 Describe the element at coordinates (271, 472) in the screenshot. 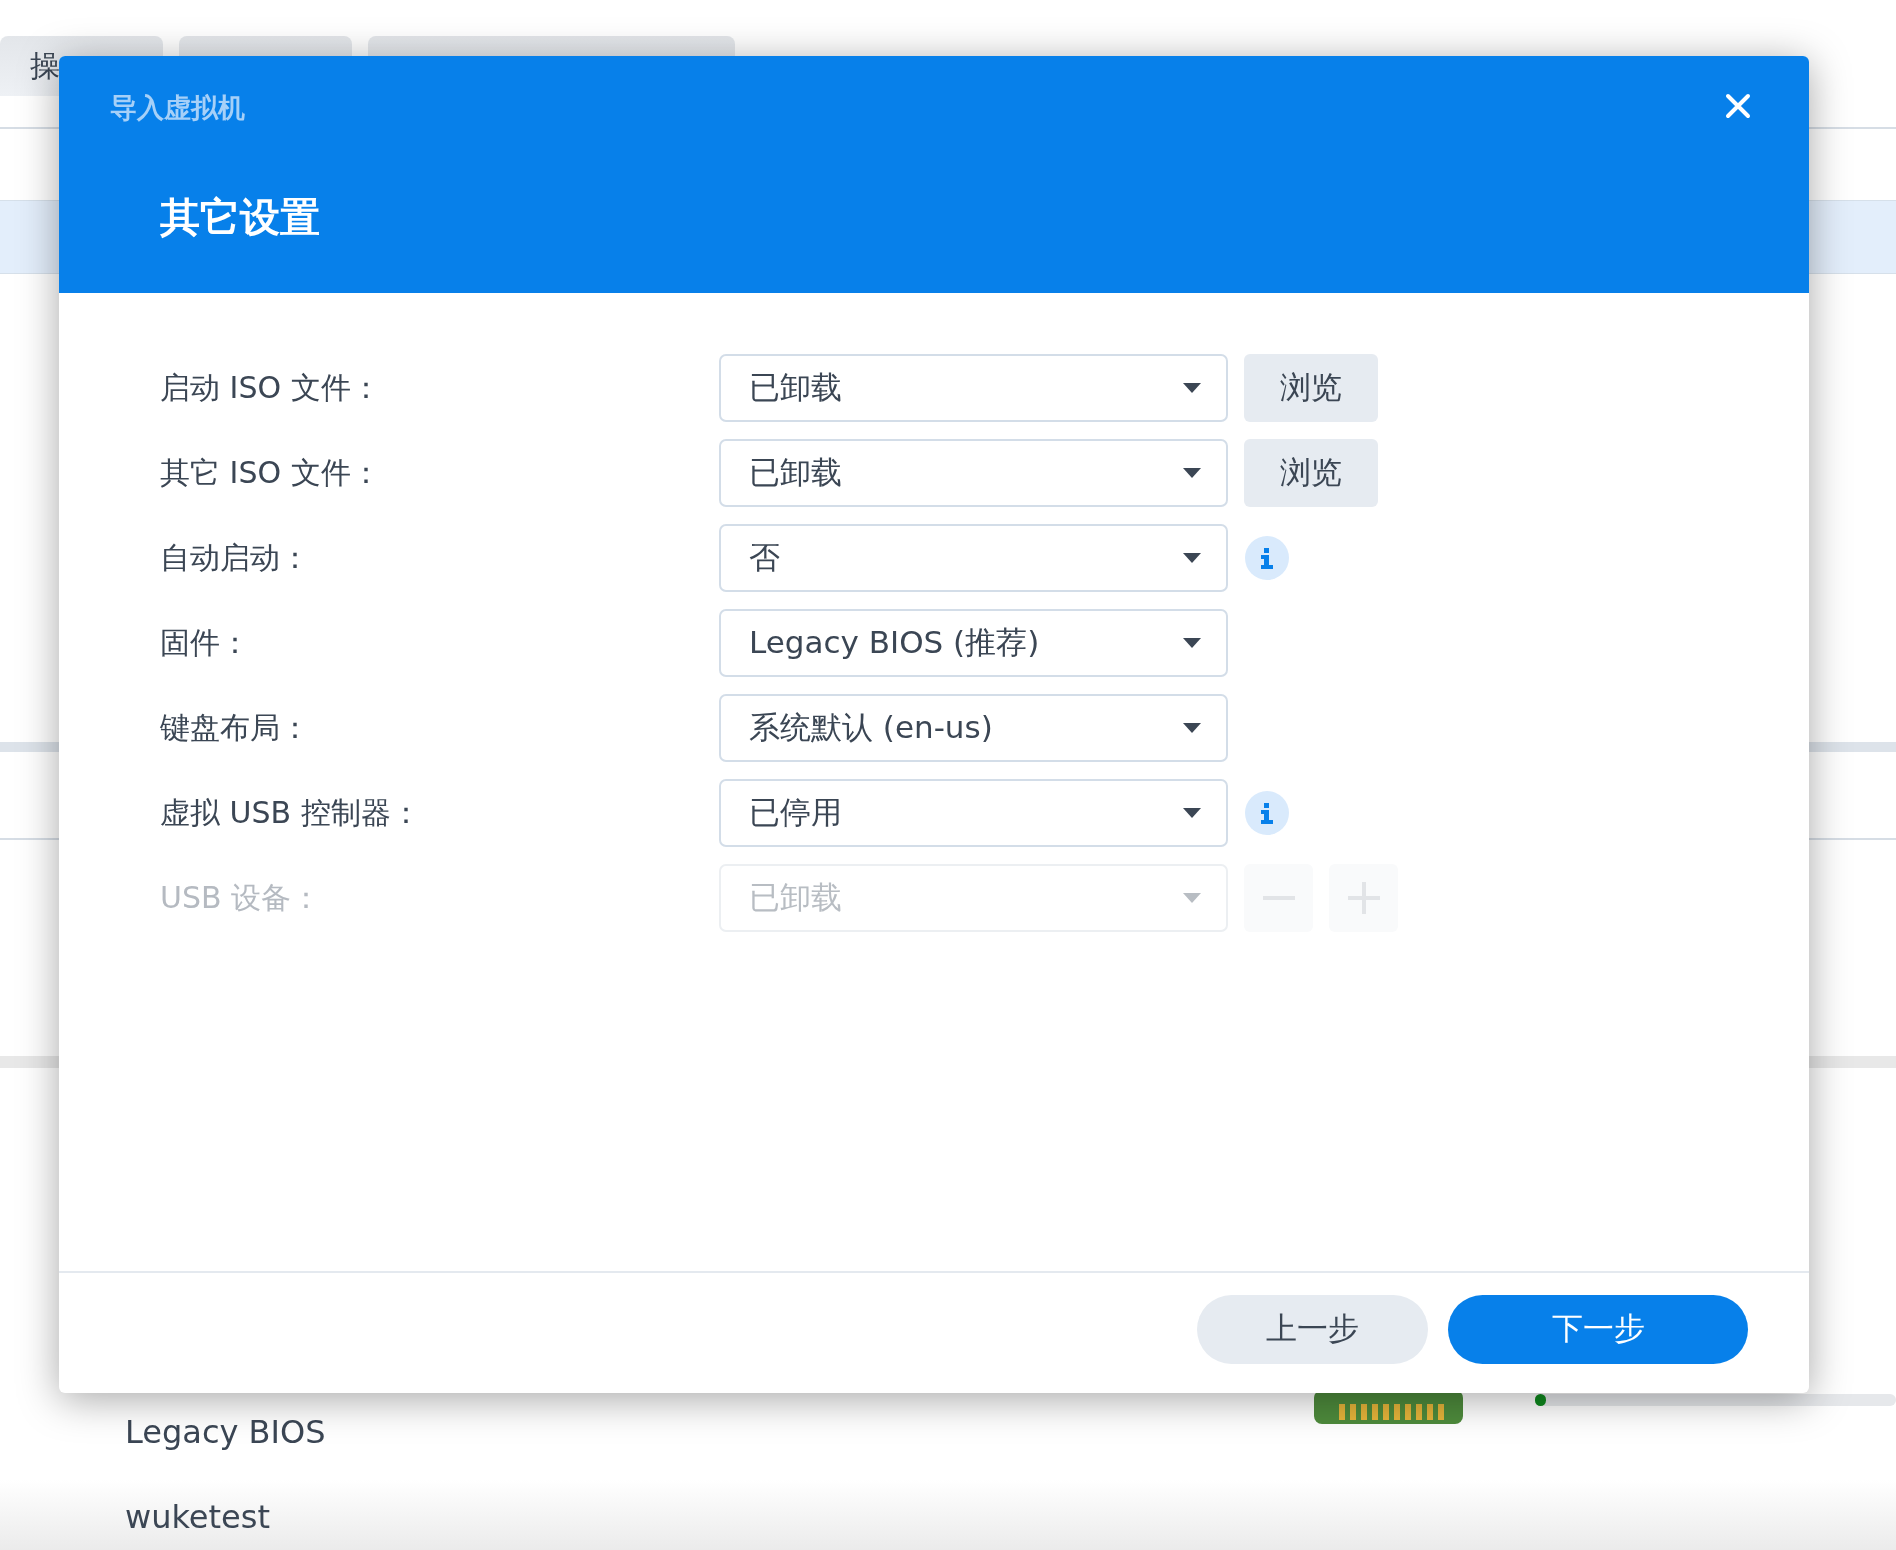

I see `field-label: 其它 ISO 文件：` at that location.